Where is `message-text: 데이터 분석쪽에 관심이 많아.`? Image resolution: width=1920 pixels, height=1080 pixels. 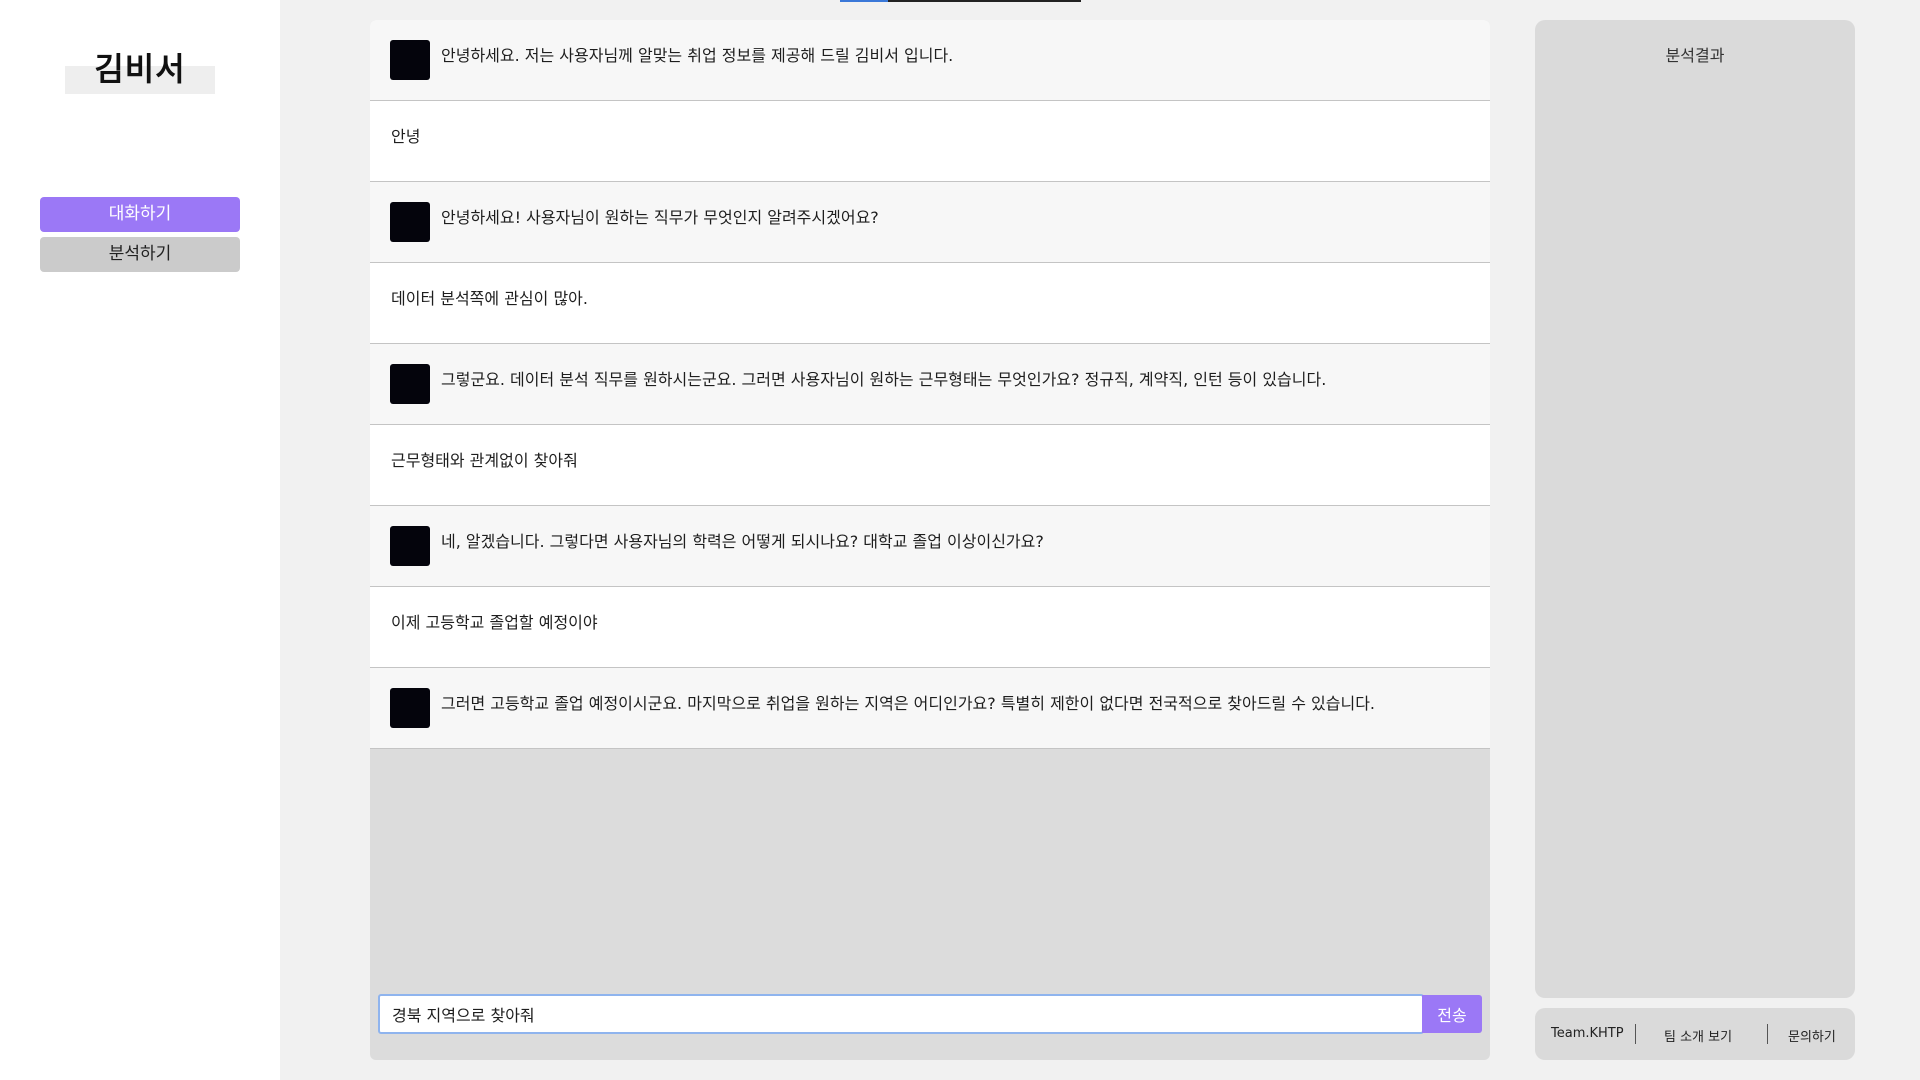 message-text: 데이터 분석쪽에 관심이 많아. is located at coordinates (489, 298).